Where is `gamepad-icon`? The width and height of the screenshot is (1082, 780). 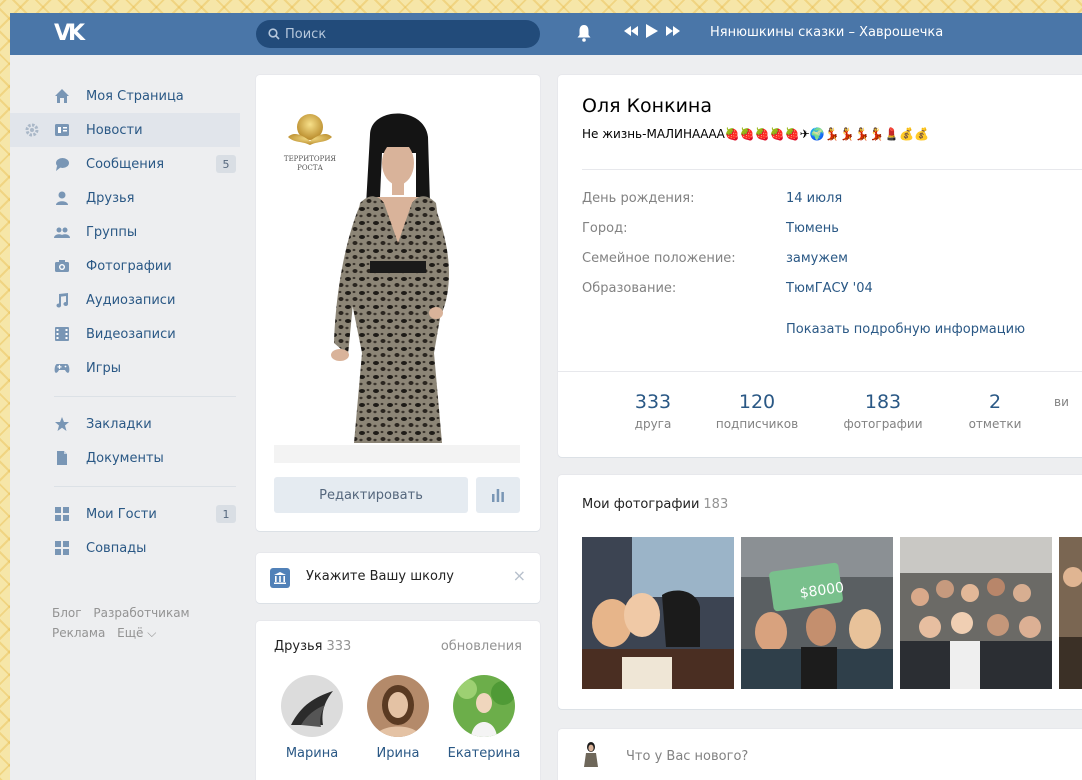
gamepad-icon is located at coordinates (62, 368).